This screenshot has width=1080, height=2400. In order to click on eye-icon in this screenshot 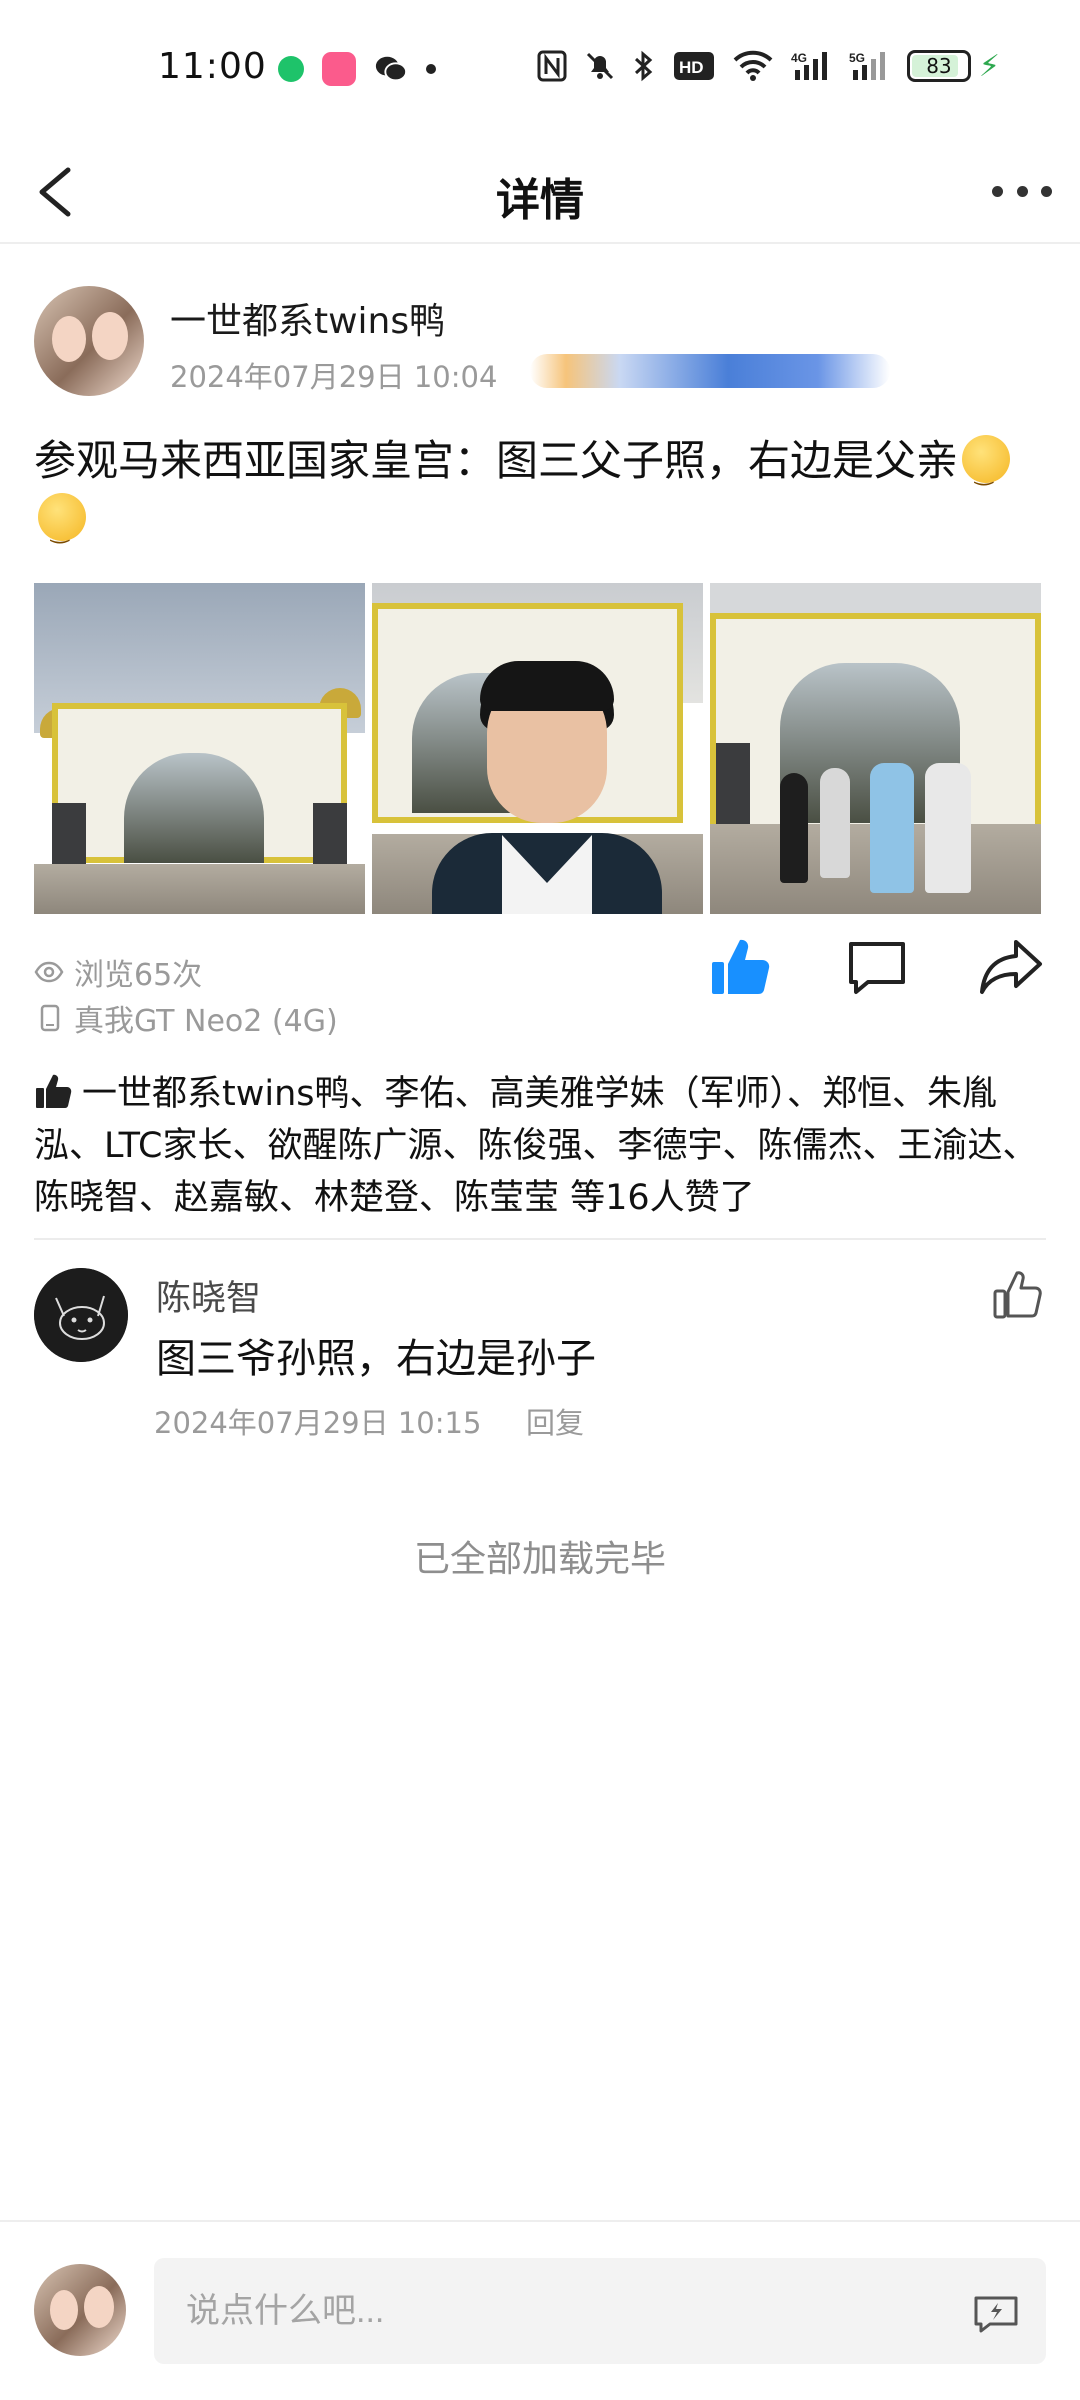, I will do `click(49, 972)`.